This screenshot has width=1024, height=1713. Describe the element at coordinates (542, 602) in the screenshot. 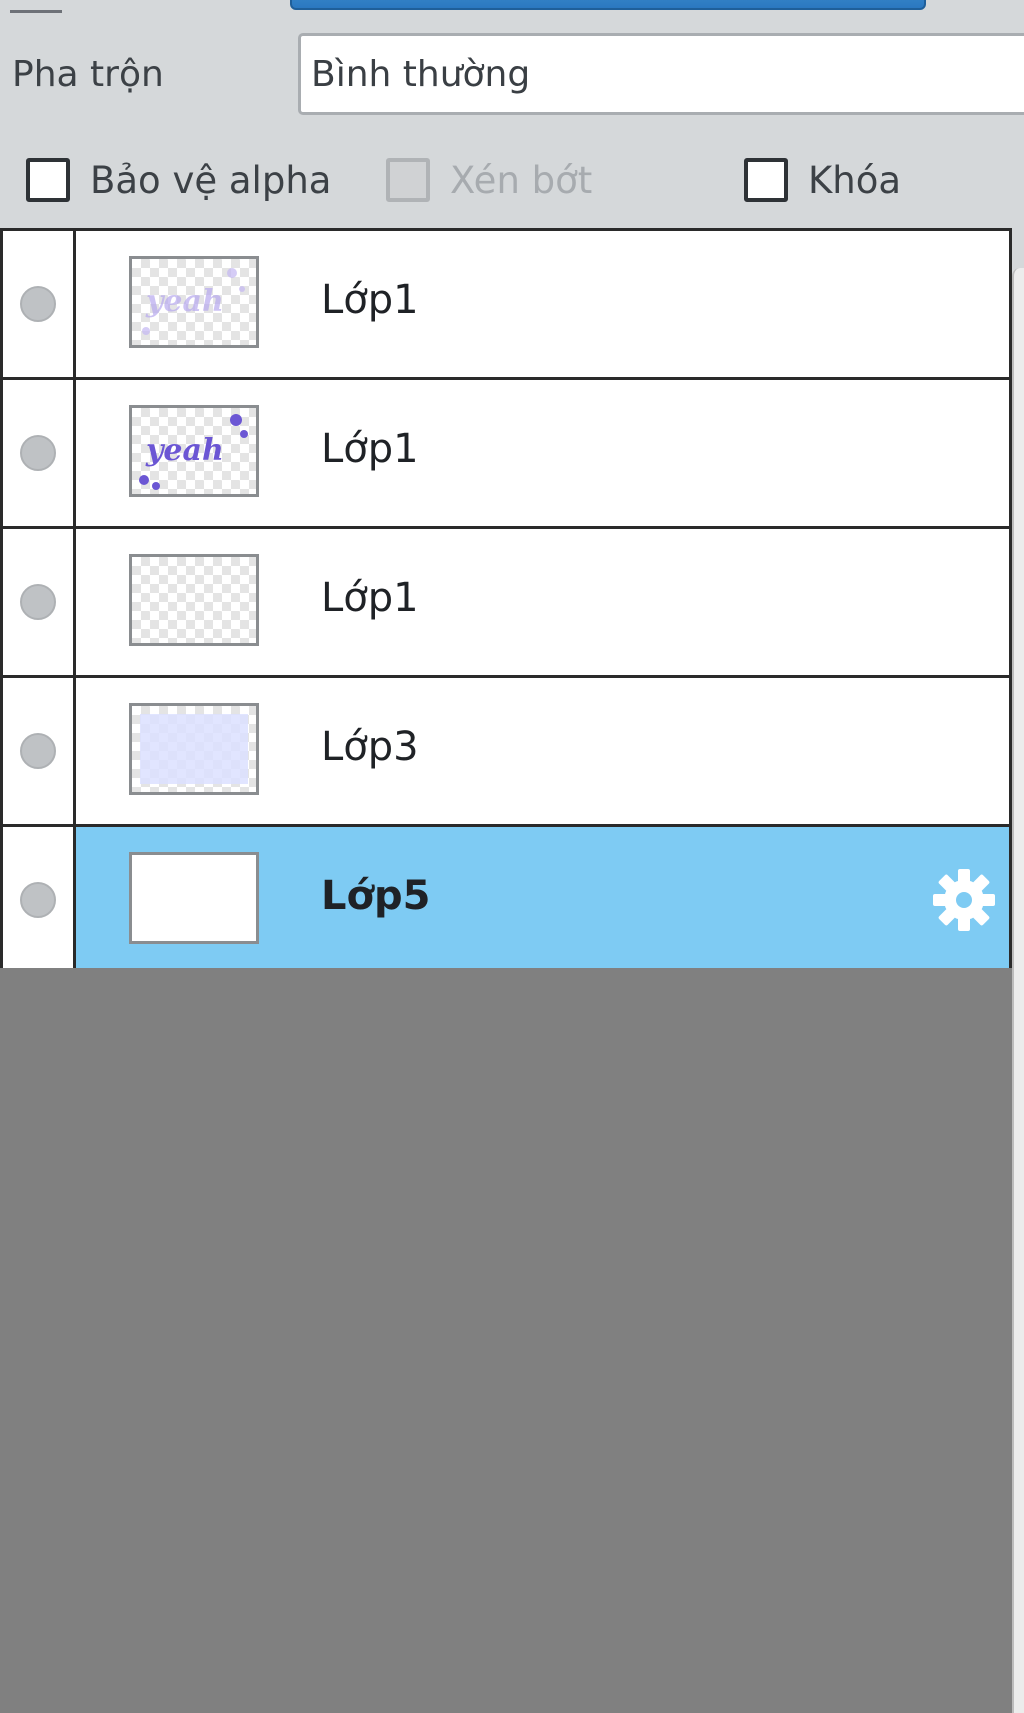

I see `layer-body: Lớp1` at that location.